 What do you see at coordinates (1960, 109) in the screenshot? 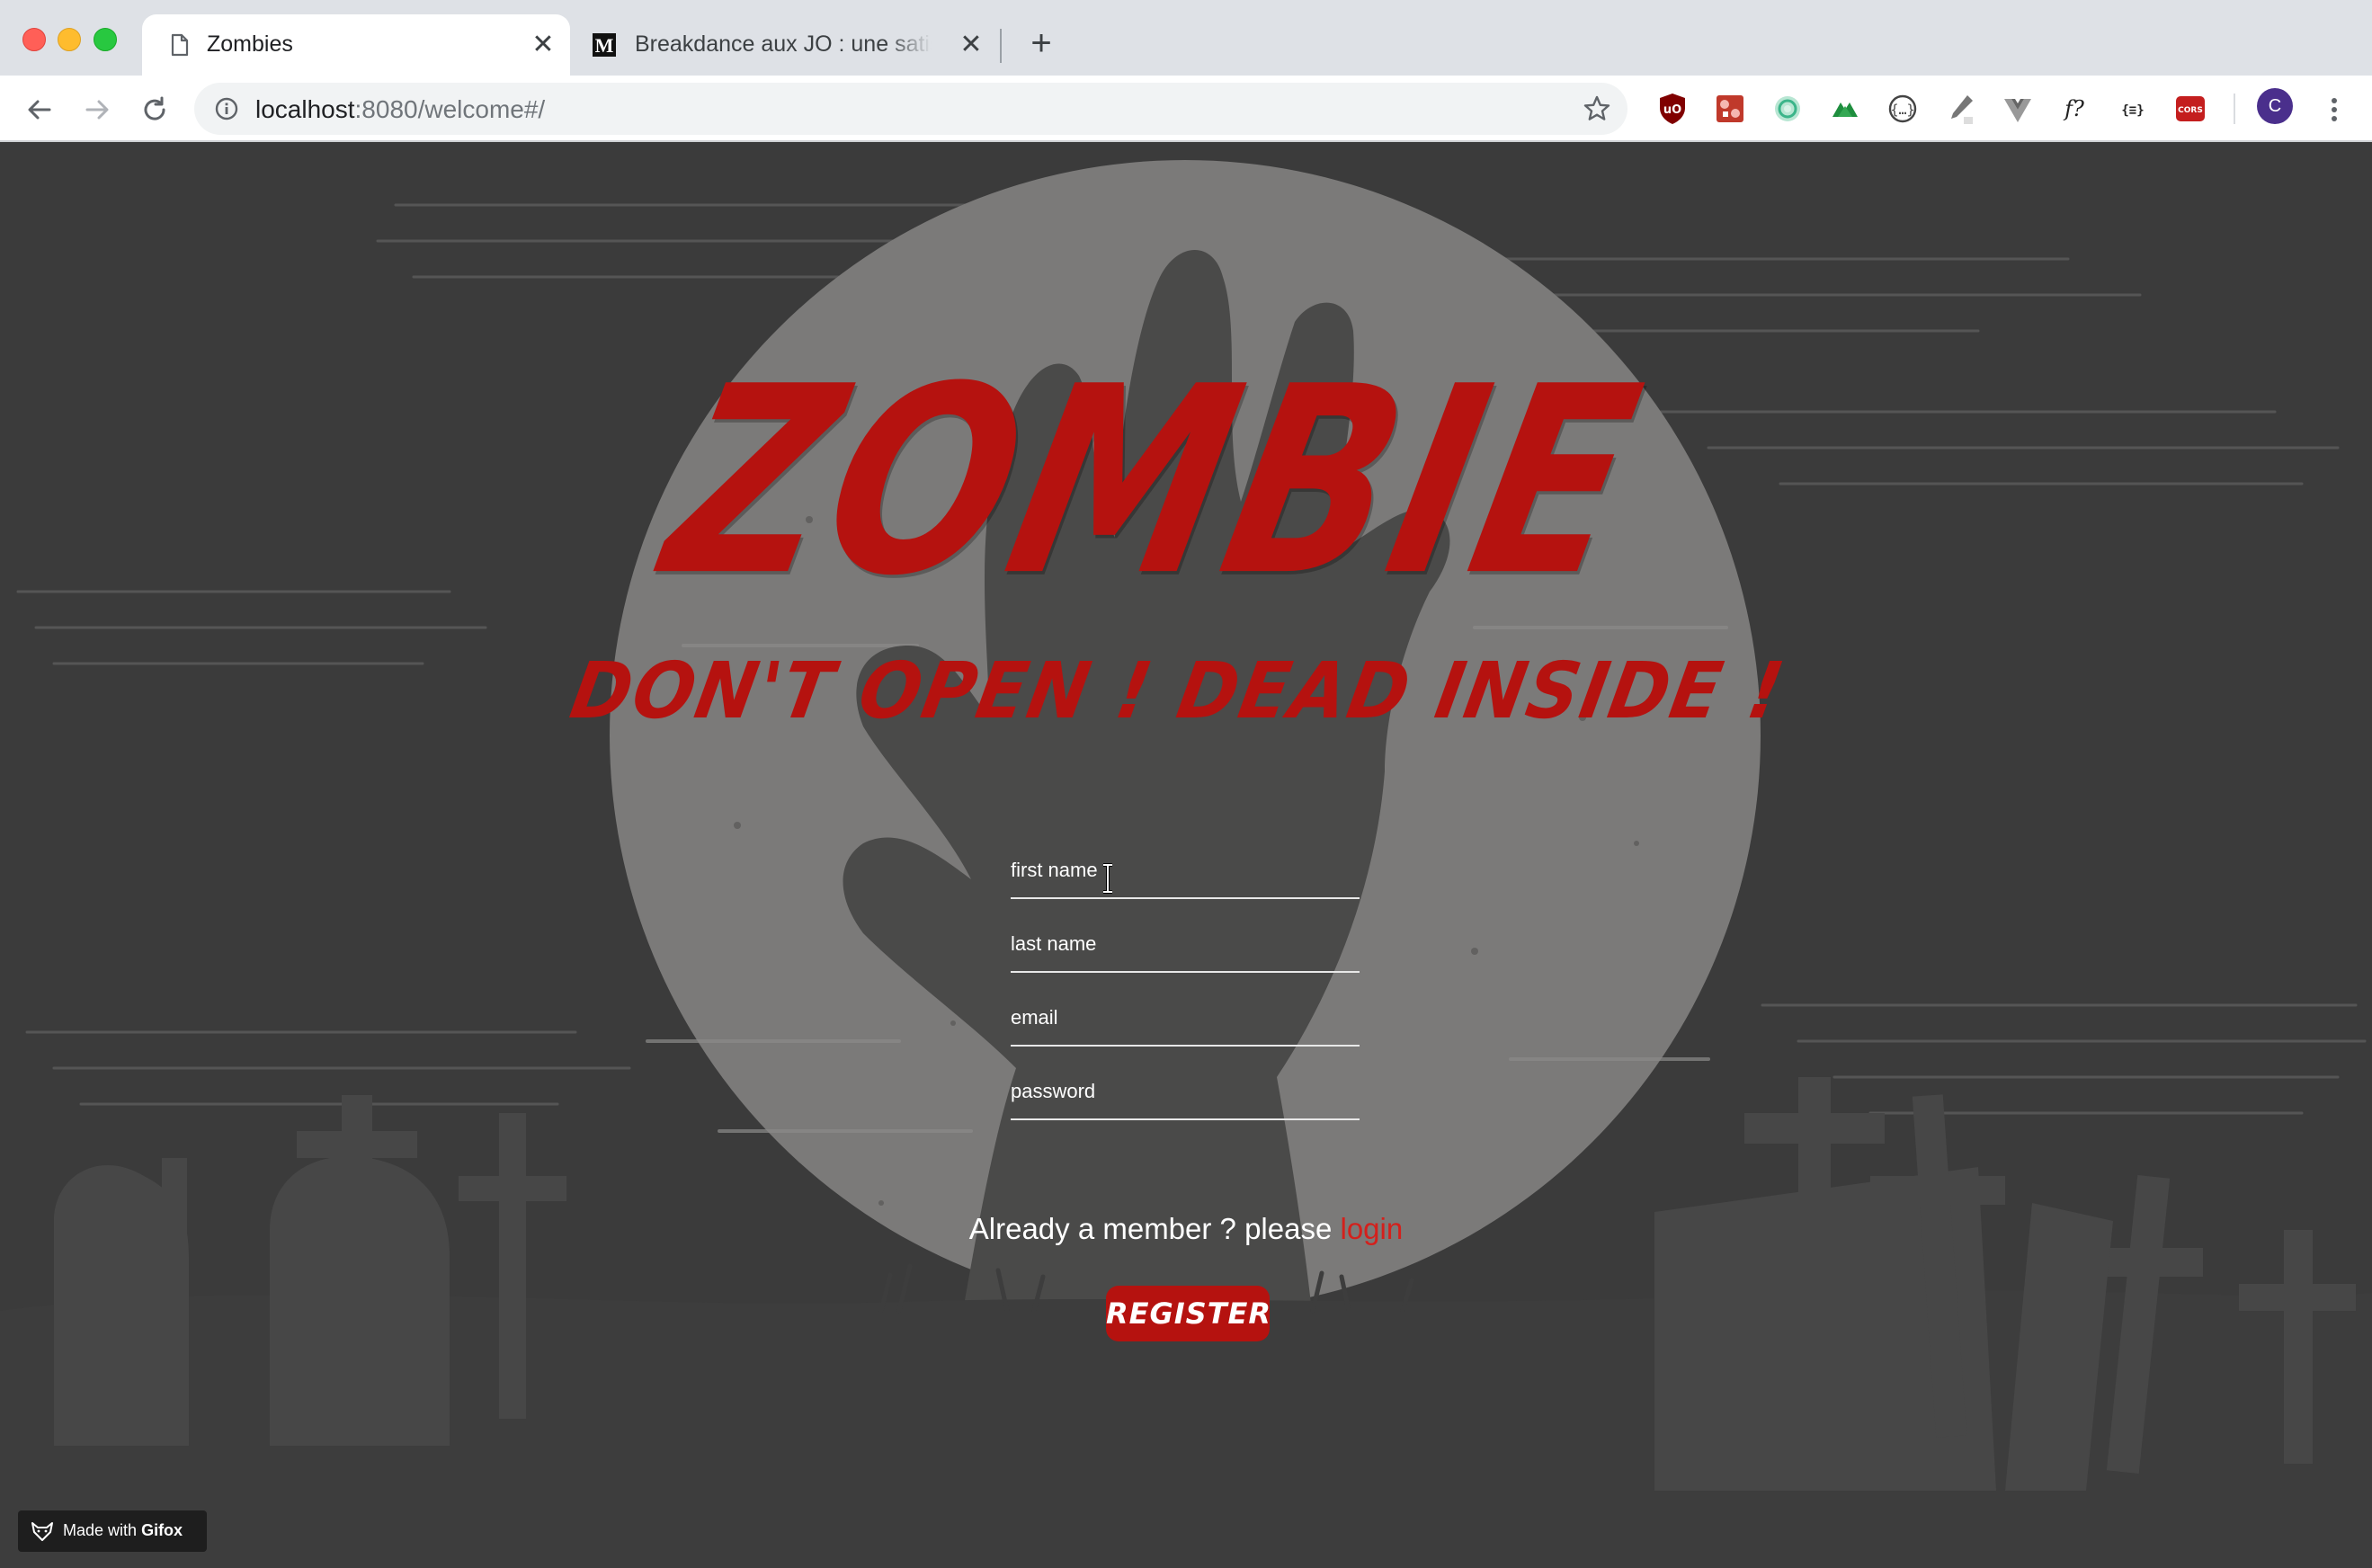
I see `eyedropper-icon` at bounding box center [1960, 109].